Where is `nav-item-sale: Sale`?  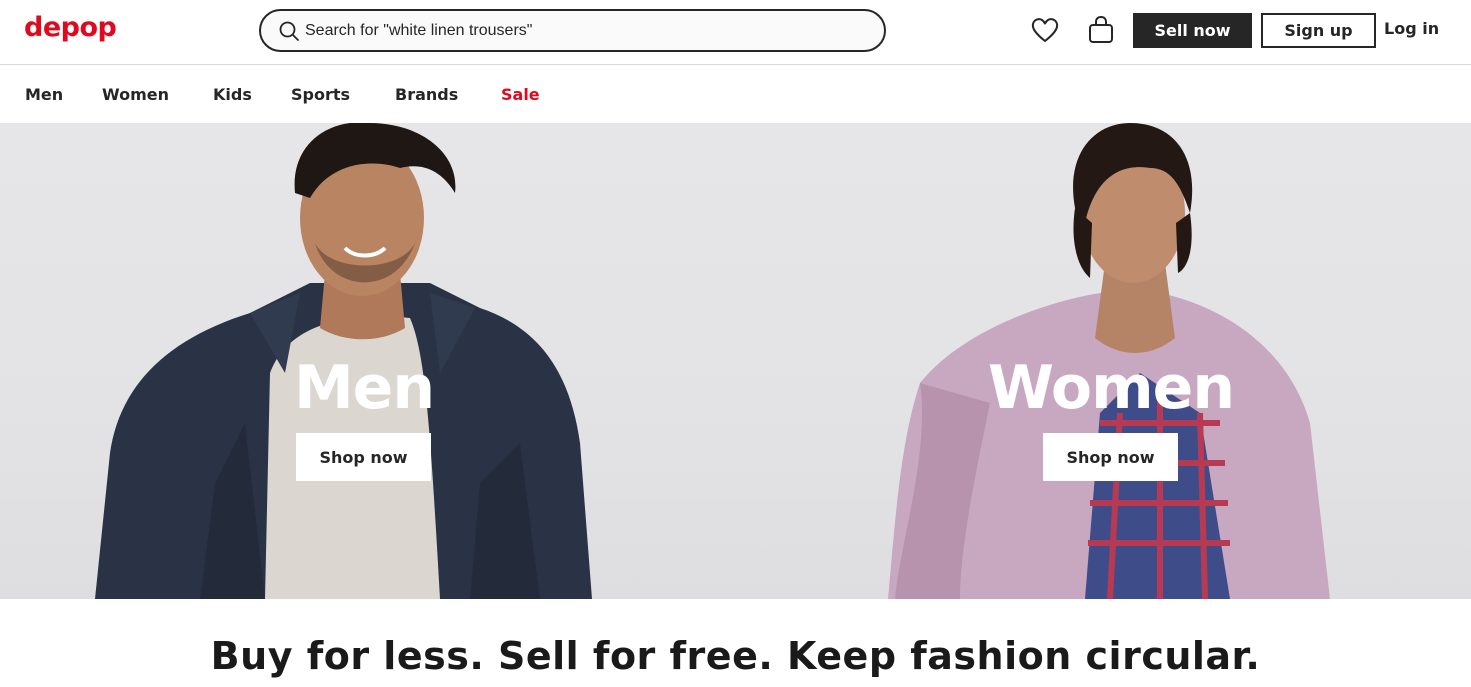 nav-item-sale: Sale is located at coordinates (520, 94).